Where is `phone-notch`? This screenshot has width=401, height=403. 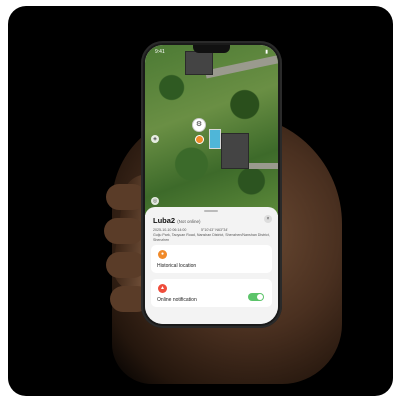 phone-notch is located at coordinates (211, 49).